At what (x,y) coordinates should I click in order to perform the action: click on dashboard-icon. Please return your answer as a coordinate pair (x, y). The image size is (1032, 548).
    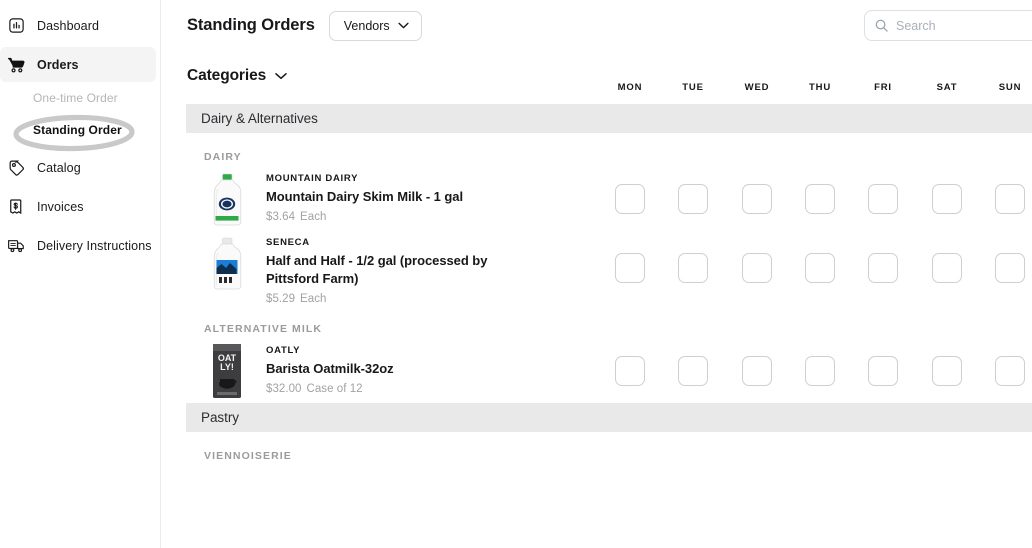
    Looking at the image, I should click on (16, 25).